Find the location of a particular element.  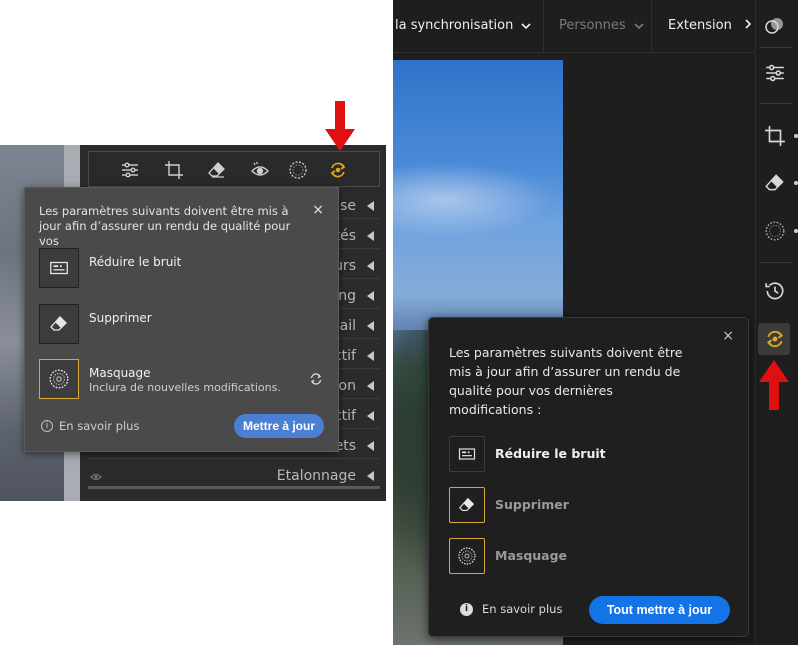

update-button: Mettre à jour is located at coordinates (279, 426).